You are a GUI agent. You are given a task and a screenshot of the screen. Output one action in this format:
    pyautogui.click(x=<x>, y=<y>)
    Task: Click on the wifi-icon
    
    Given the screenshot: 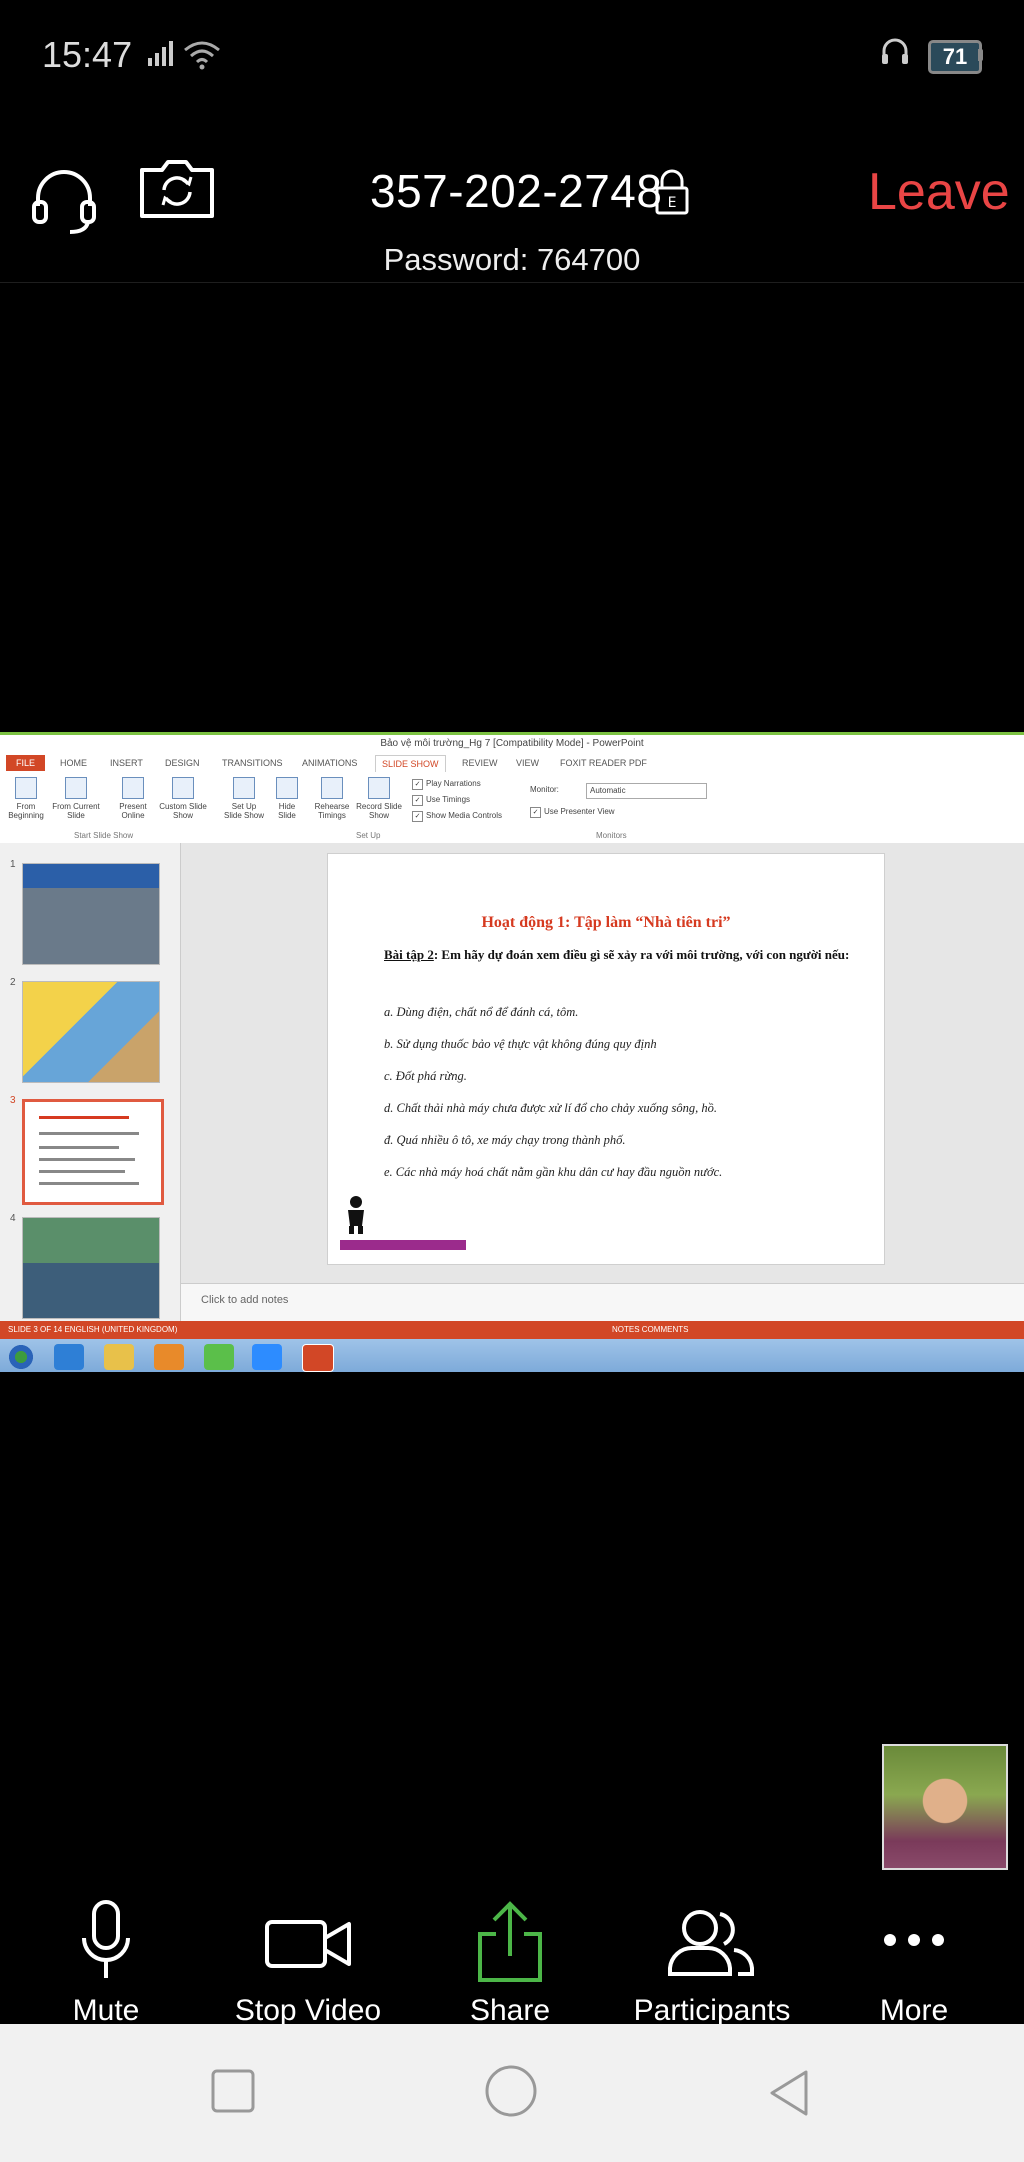 What is the action you would take?
    pyautogui.click(x=202, y=55)
    